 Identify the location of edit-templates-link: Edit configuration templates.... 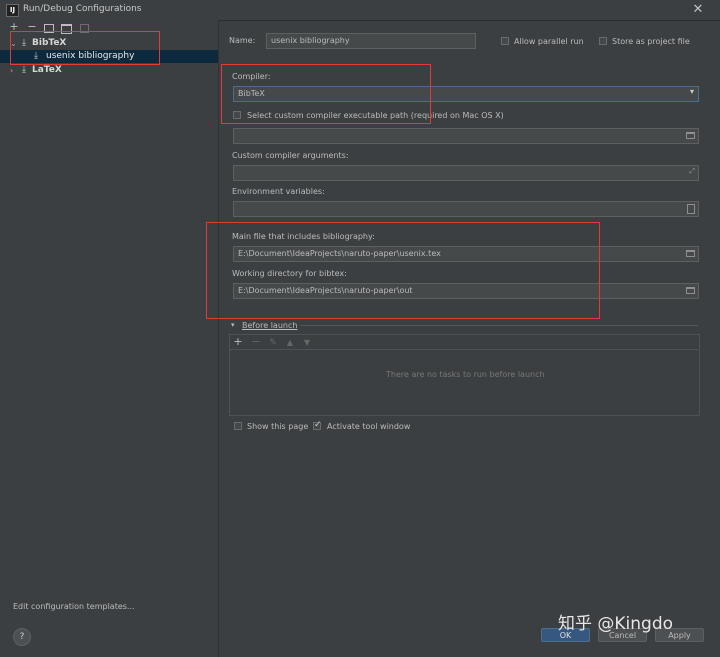
(74, 606).